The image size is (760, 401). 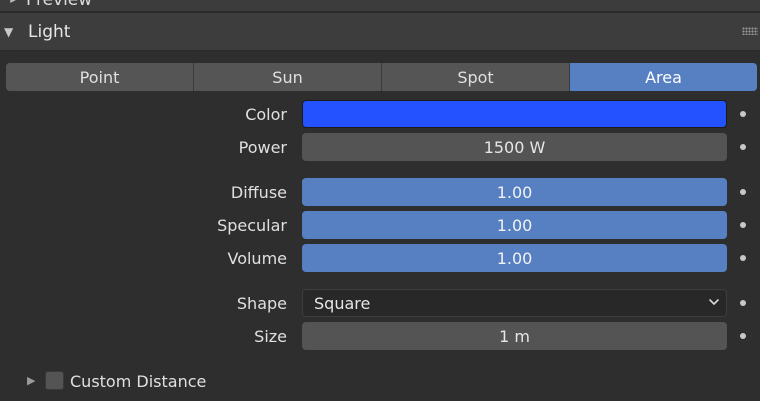 What do you see at coordinates (13, 3) in the screenshot?
I see `triangle-right-icon: ▸` at bounding box center [13, 3].